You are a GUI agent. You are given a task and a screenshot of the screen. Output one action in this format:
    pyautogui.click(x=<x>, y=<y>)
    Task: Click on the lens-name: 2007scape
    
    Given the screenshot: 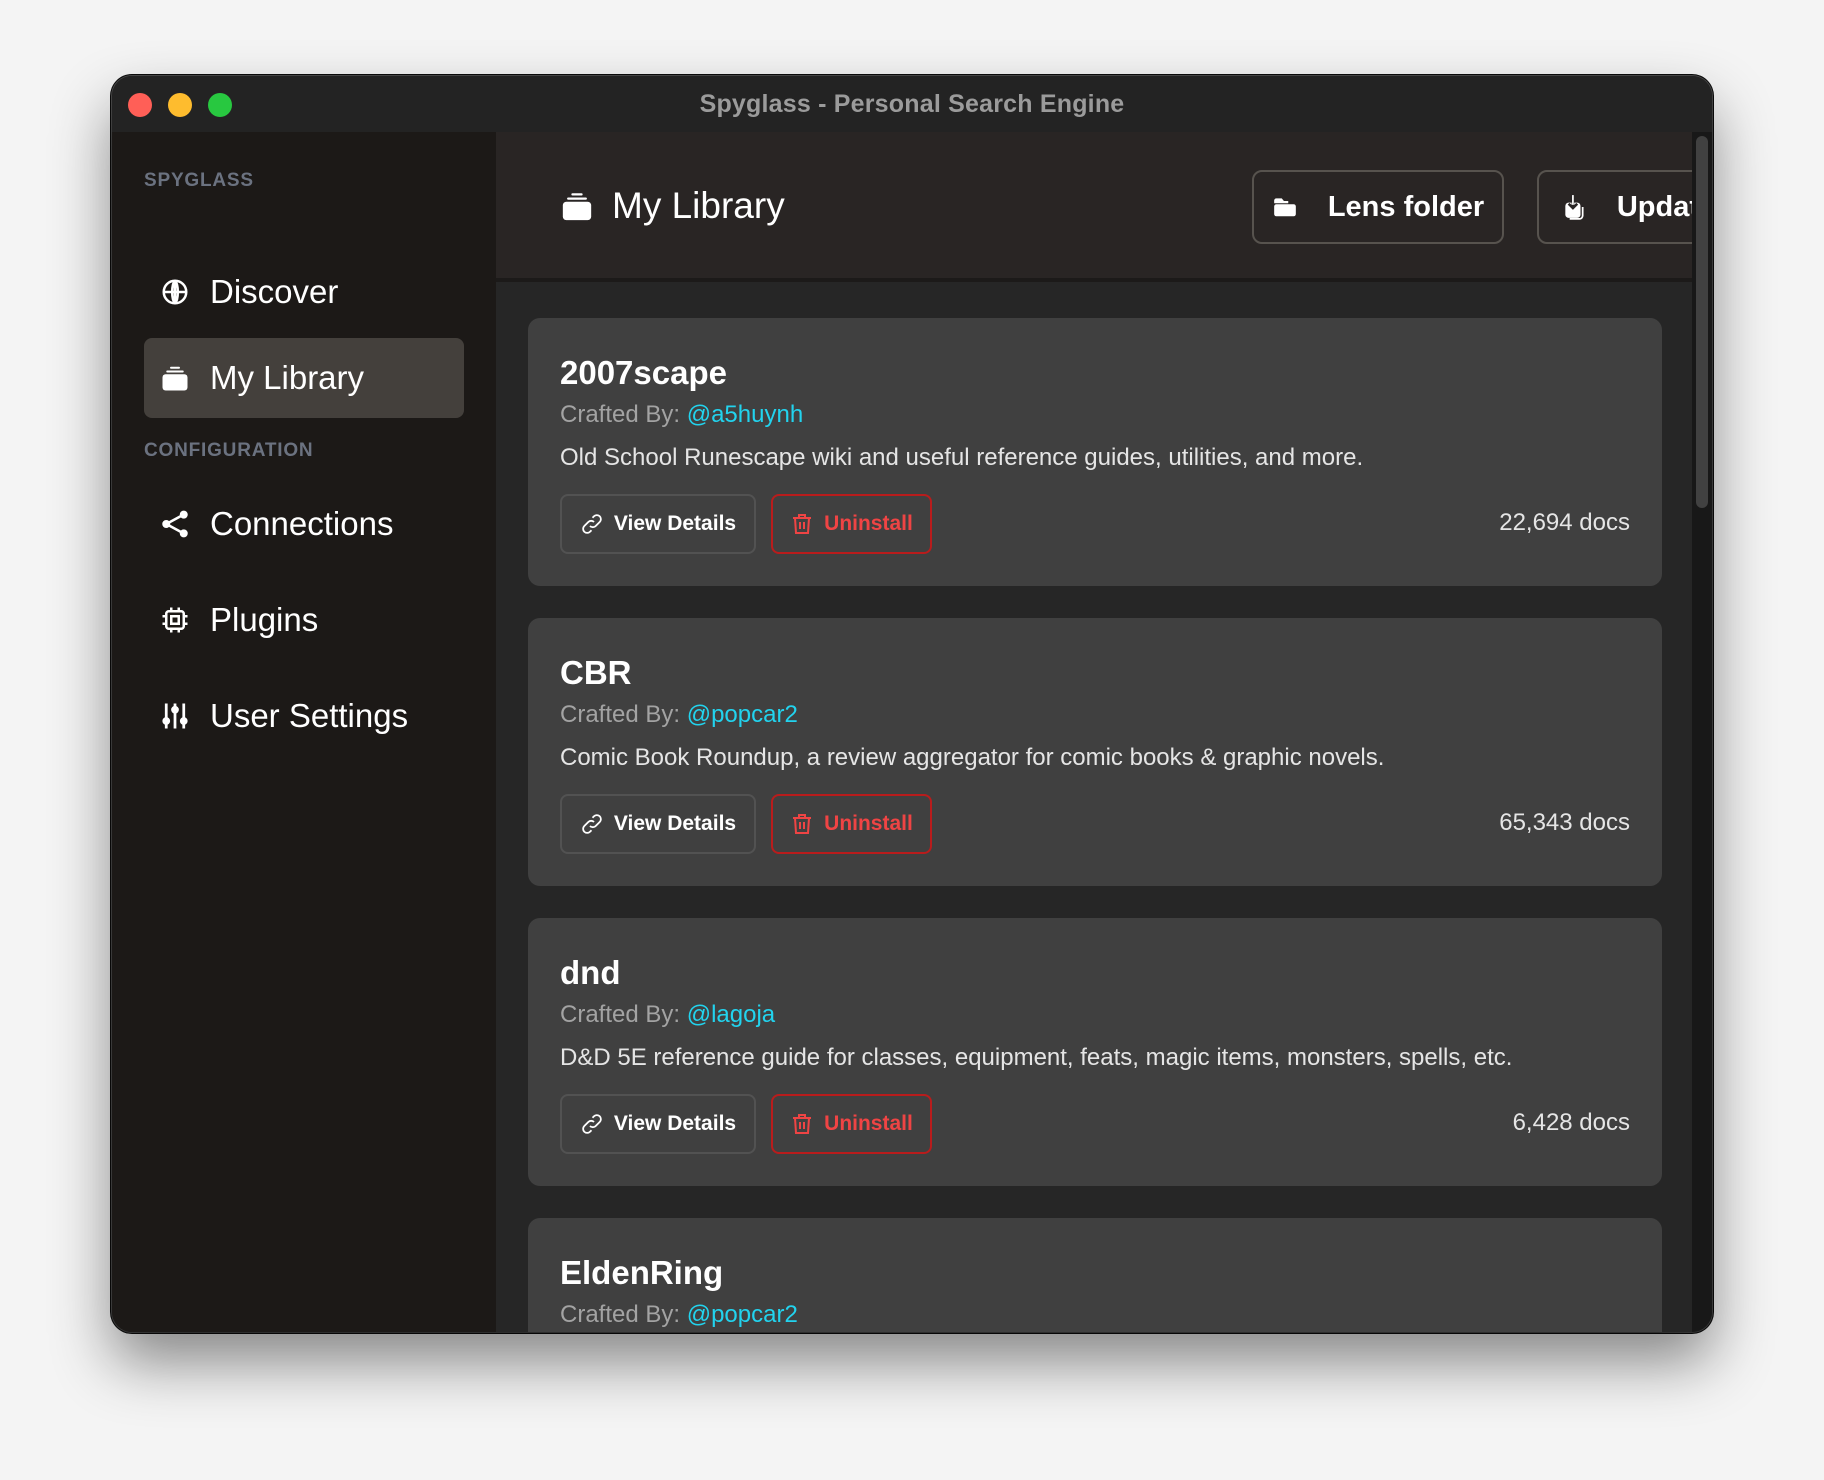 What is the action you would take?
    pyautogui.click(x=643, y=372)
    